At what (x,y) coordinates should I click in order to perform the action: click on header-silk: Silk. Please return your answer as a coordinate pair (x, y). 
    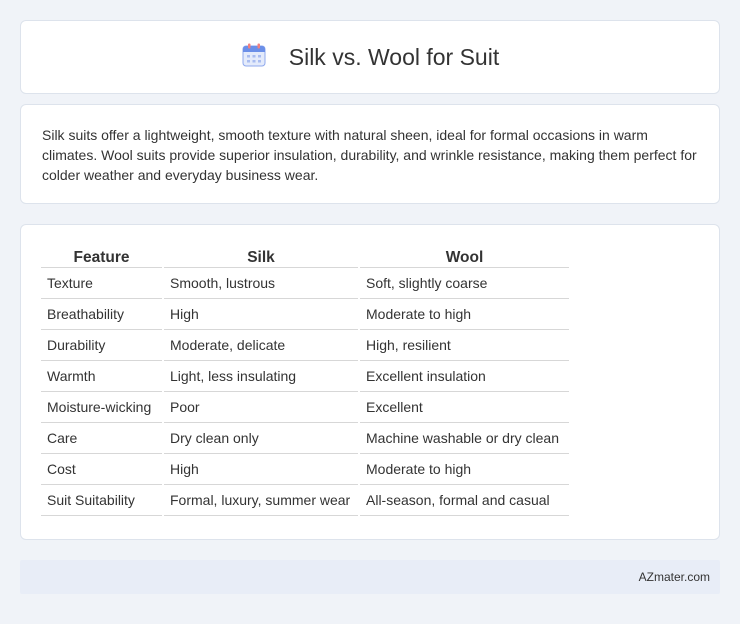
    Looking at the image, I should click on (261, 257).